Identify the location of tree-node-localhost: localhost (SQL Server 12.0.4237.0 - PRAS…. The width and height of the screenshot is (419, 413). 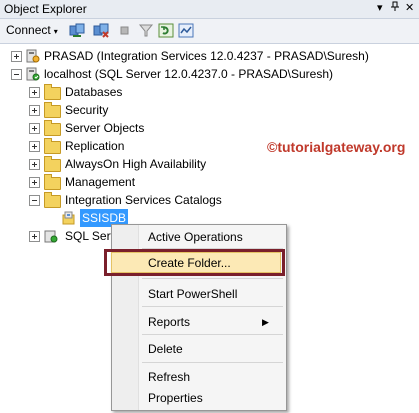
(209, 74).